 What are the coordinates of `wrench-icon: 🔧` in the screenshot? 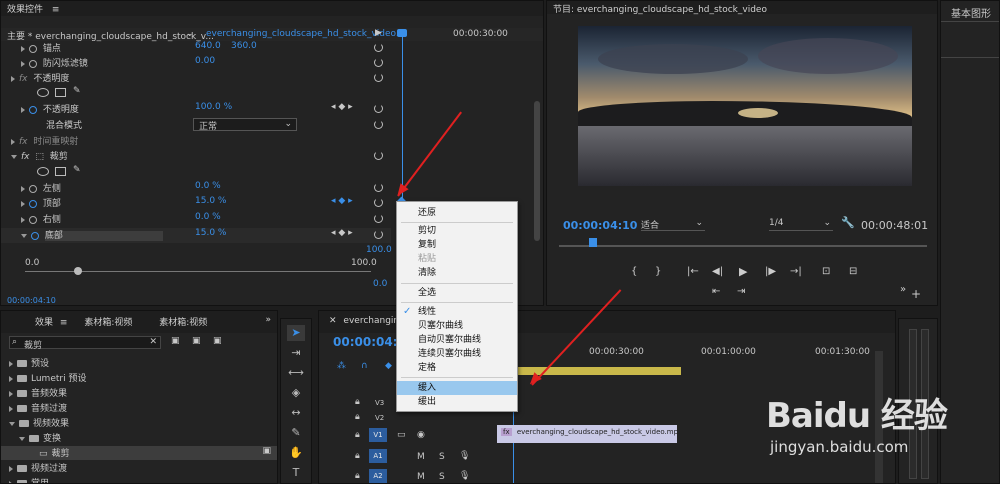 It's located at (848, 222).